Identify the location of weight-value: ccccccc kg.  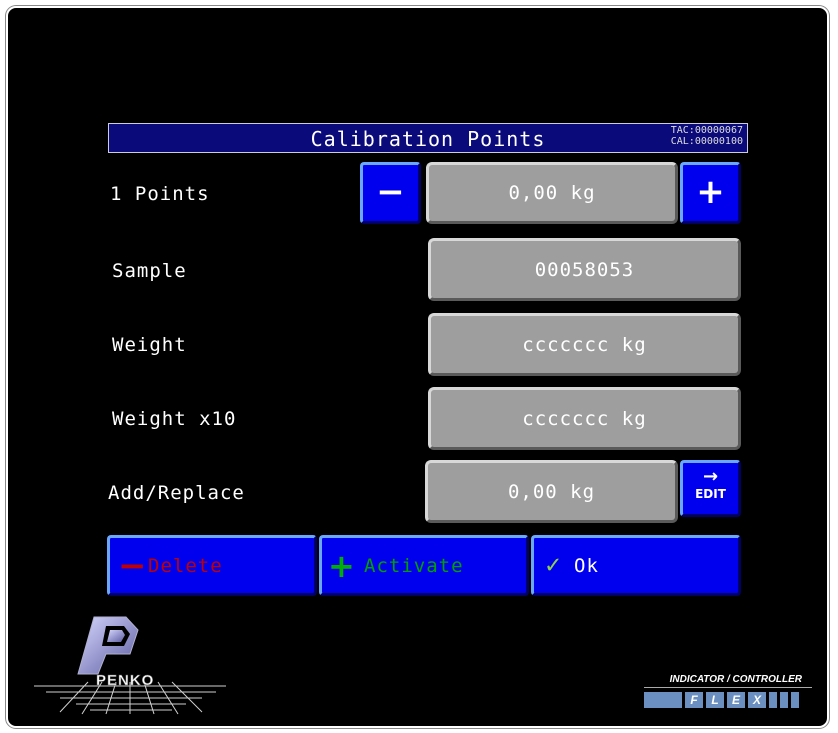
(584, 344).